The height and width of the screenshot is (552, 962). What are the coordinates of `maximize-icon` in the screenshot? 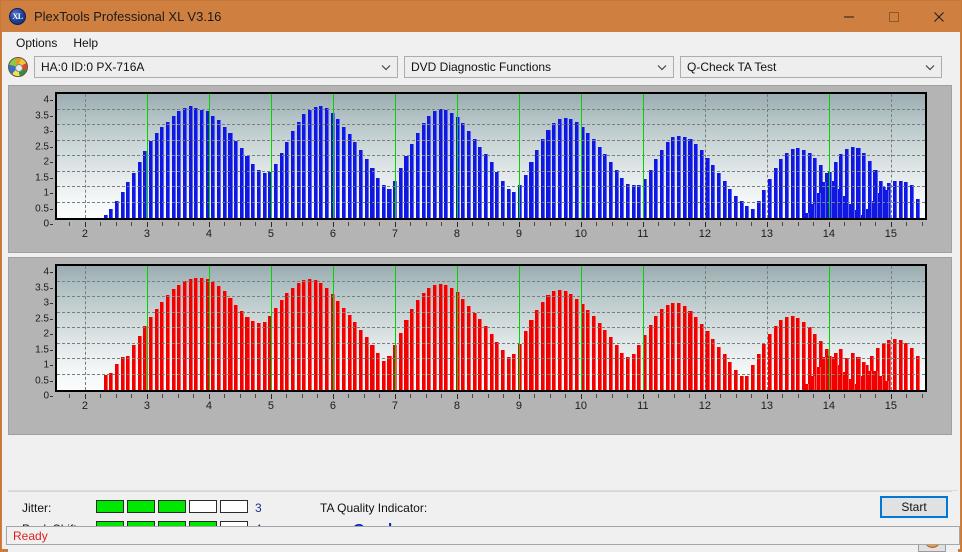 It's located at (893, 16).